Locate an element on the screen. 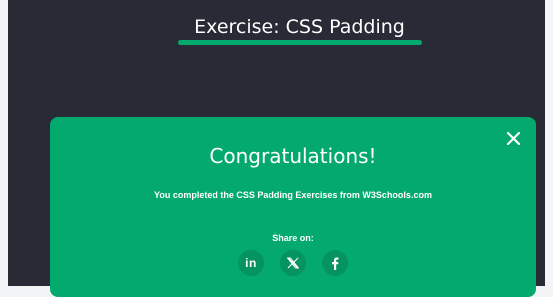 This screenshot has height=297, width=553. share-buttons: in is located at coordinates (293, 263).